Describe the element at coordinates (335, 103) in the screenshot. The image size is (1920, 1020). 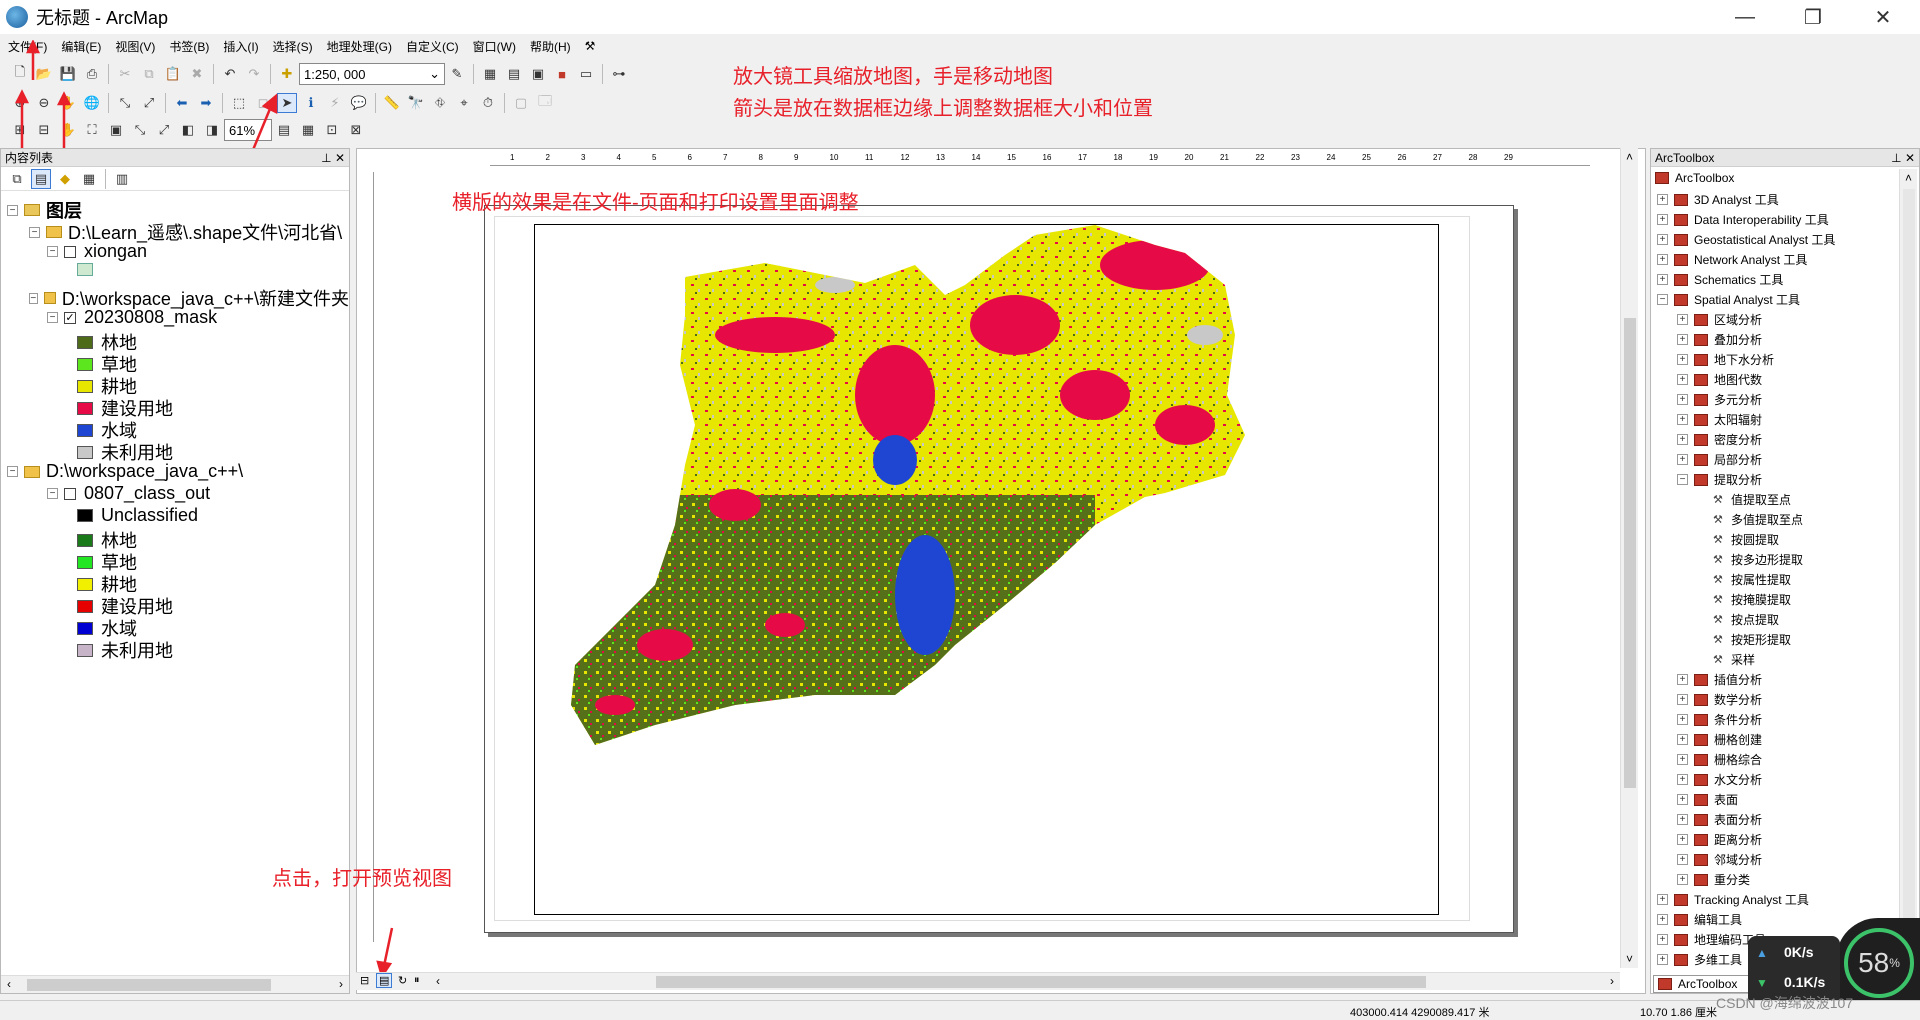
I see `hyperlink-icon: ⚡` at that location.